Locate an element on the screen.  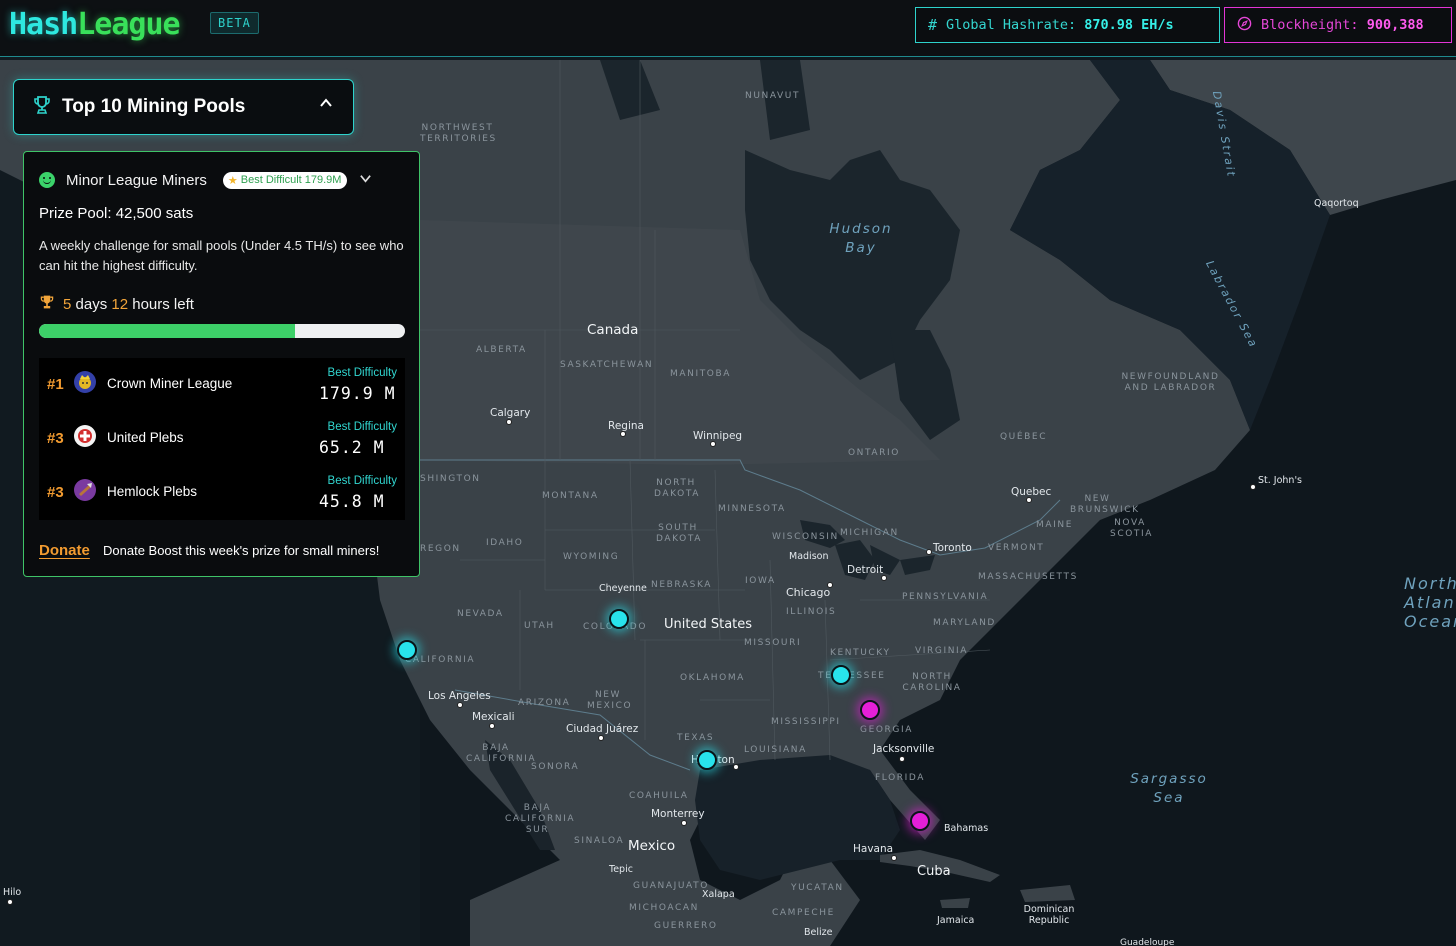
pool-marker-colorado is located at coordinates (619, 619).